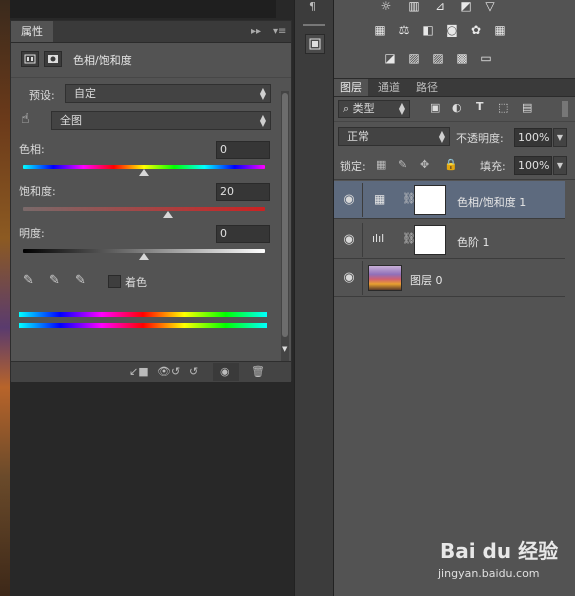  I want to click on photo-filter-icon: ◙, so click(452, 30).